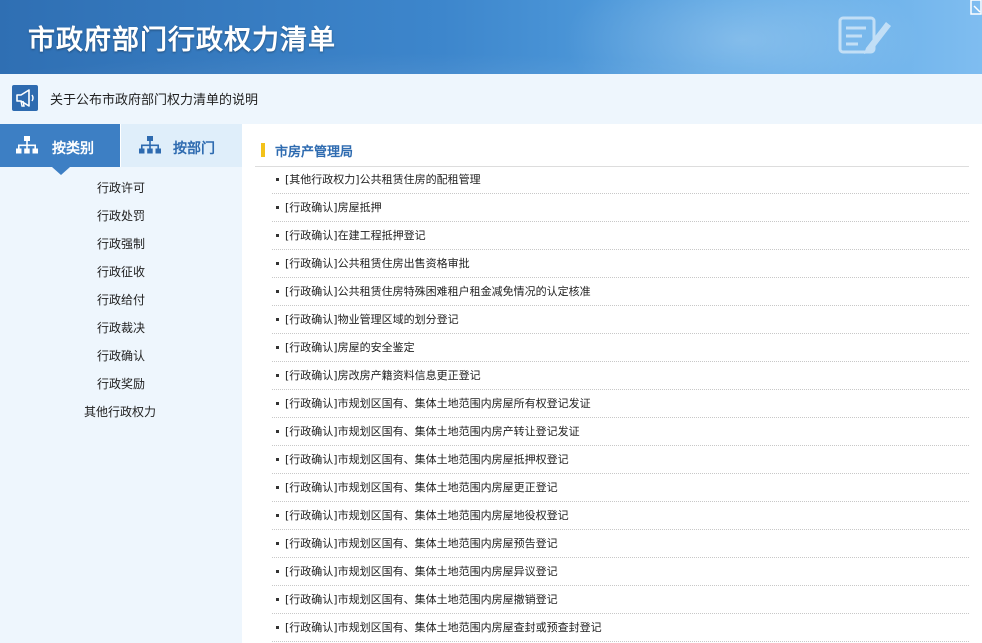  Describe the element at coordinates (620, 460) in the screenshot. I see `list-item: [行政确认]市规划区国有、集体土地范围内房屋抵押权登记` at that location.